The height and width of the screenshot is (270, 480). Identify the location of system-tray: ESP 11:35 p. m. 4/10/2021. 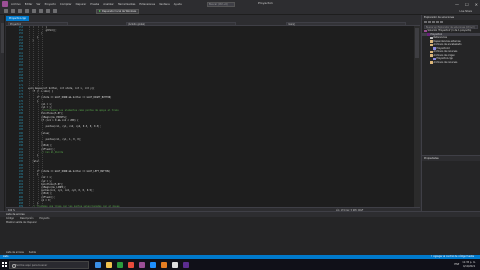
(465, 264).